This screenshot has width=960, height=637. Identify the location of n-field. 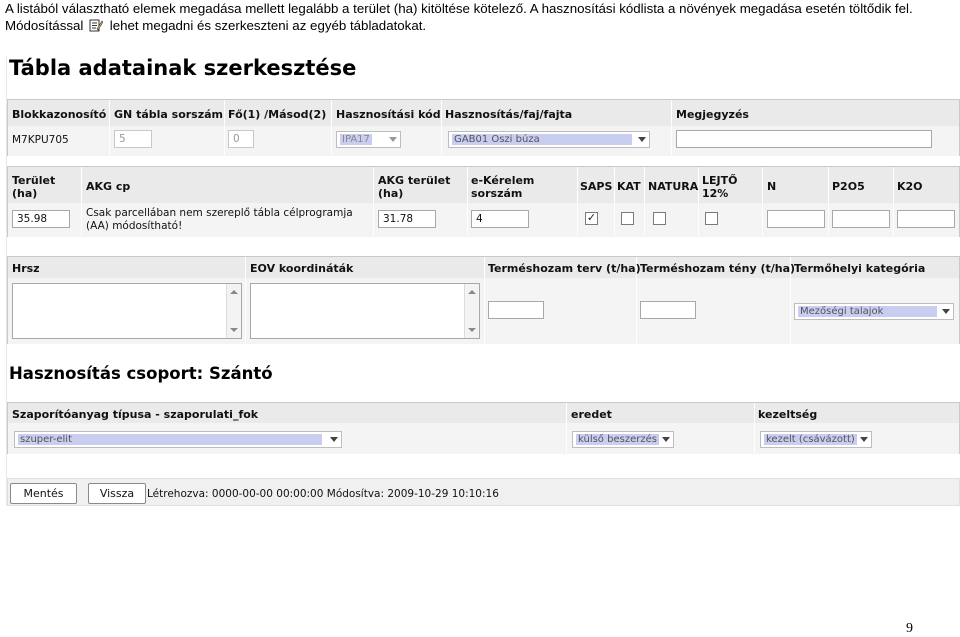
(796, 219).